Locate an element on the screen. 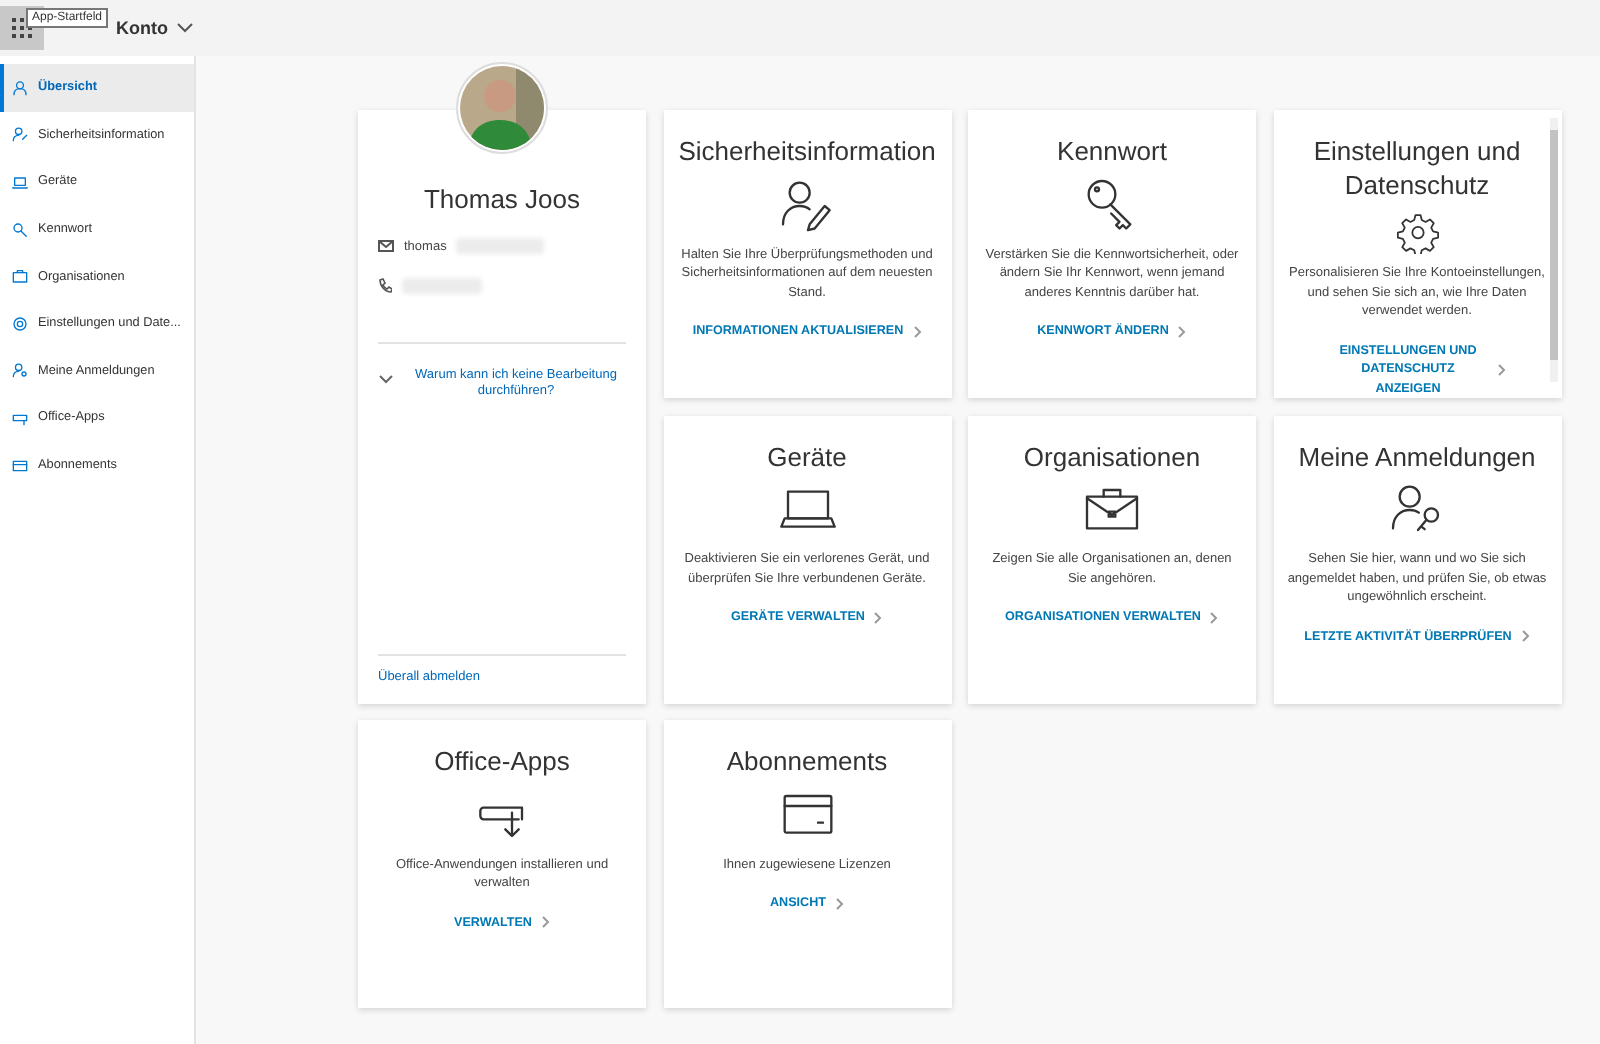  card-title: Meine Anmeldungen is located at coordinates (1417, 458).